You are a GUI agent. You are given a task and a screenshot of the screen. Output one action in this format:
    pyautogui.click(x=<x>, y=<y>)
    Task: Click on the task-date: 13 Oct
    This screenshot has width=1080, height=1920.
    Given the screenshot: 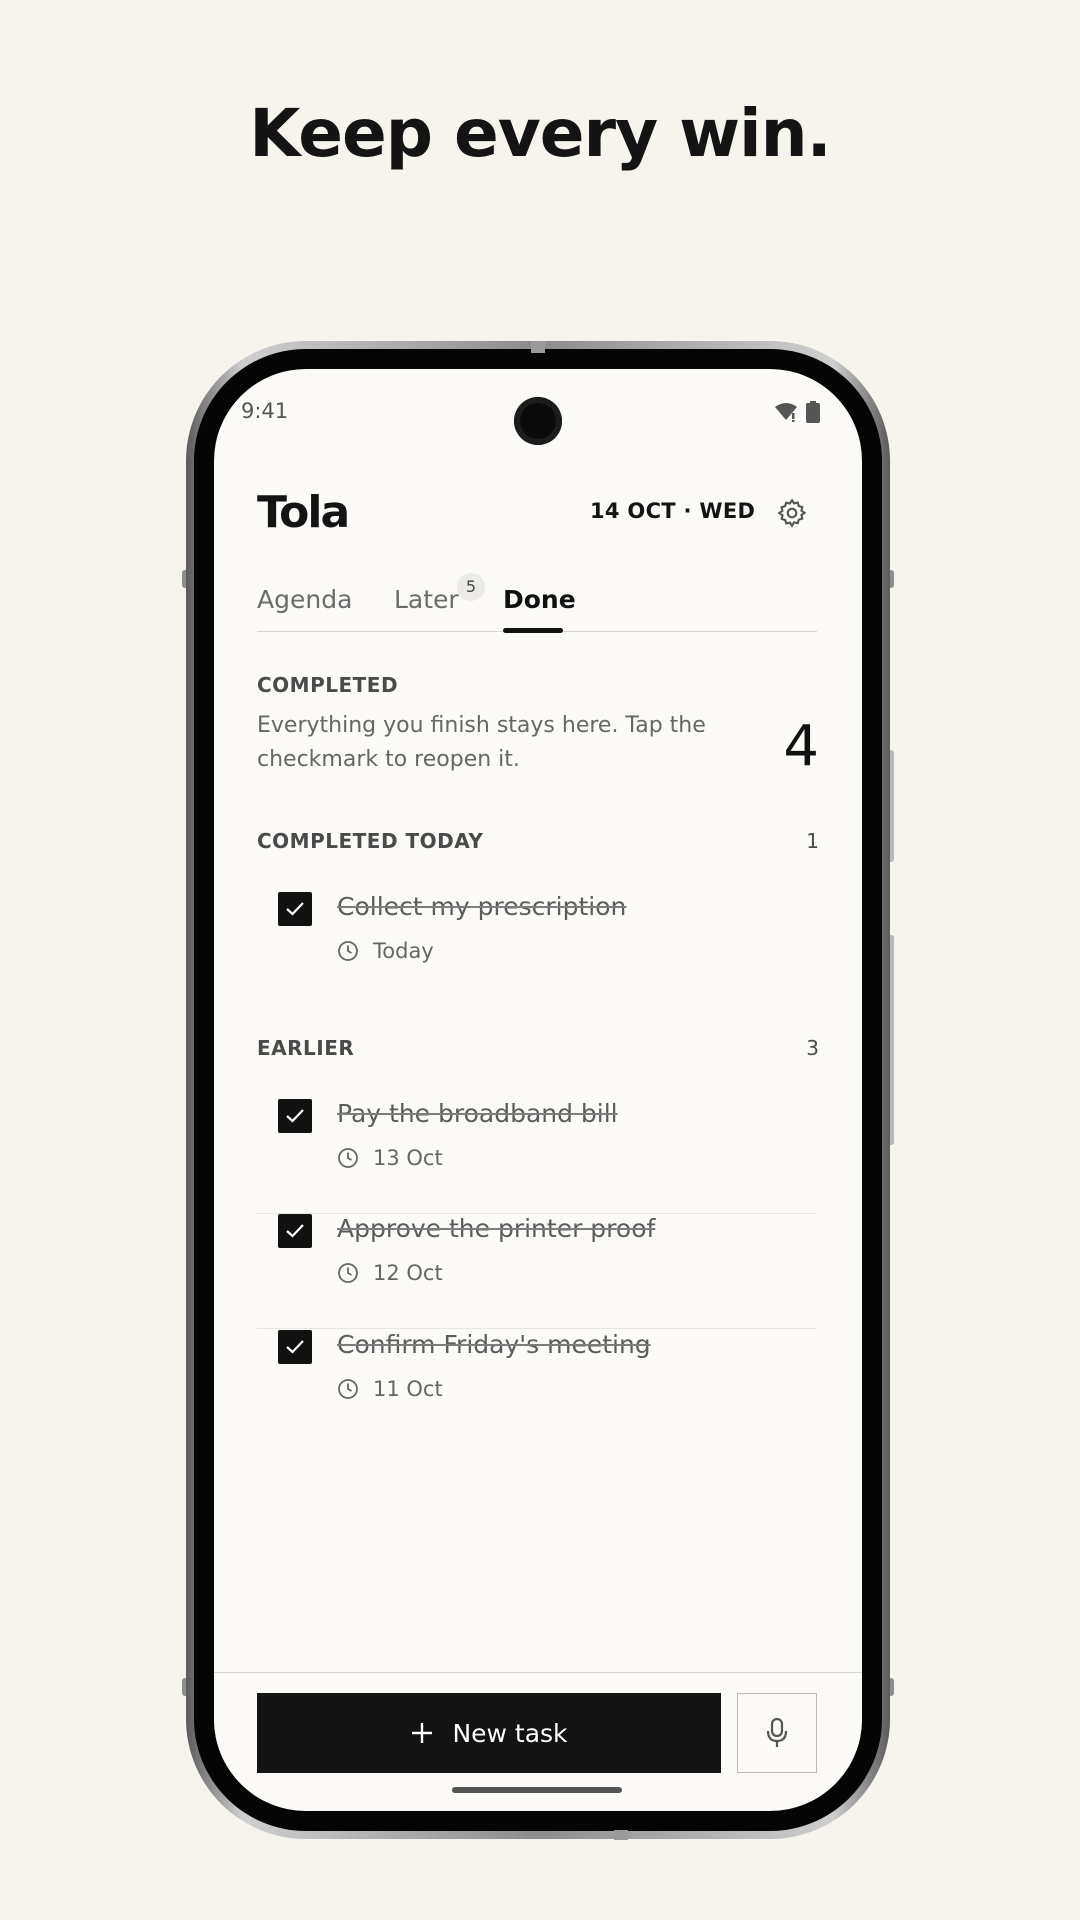 What is the action you would take?
    pyautogui.click(x=408, y=1158)
    